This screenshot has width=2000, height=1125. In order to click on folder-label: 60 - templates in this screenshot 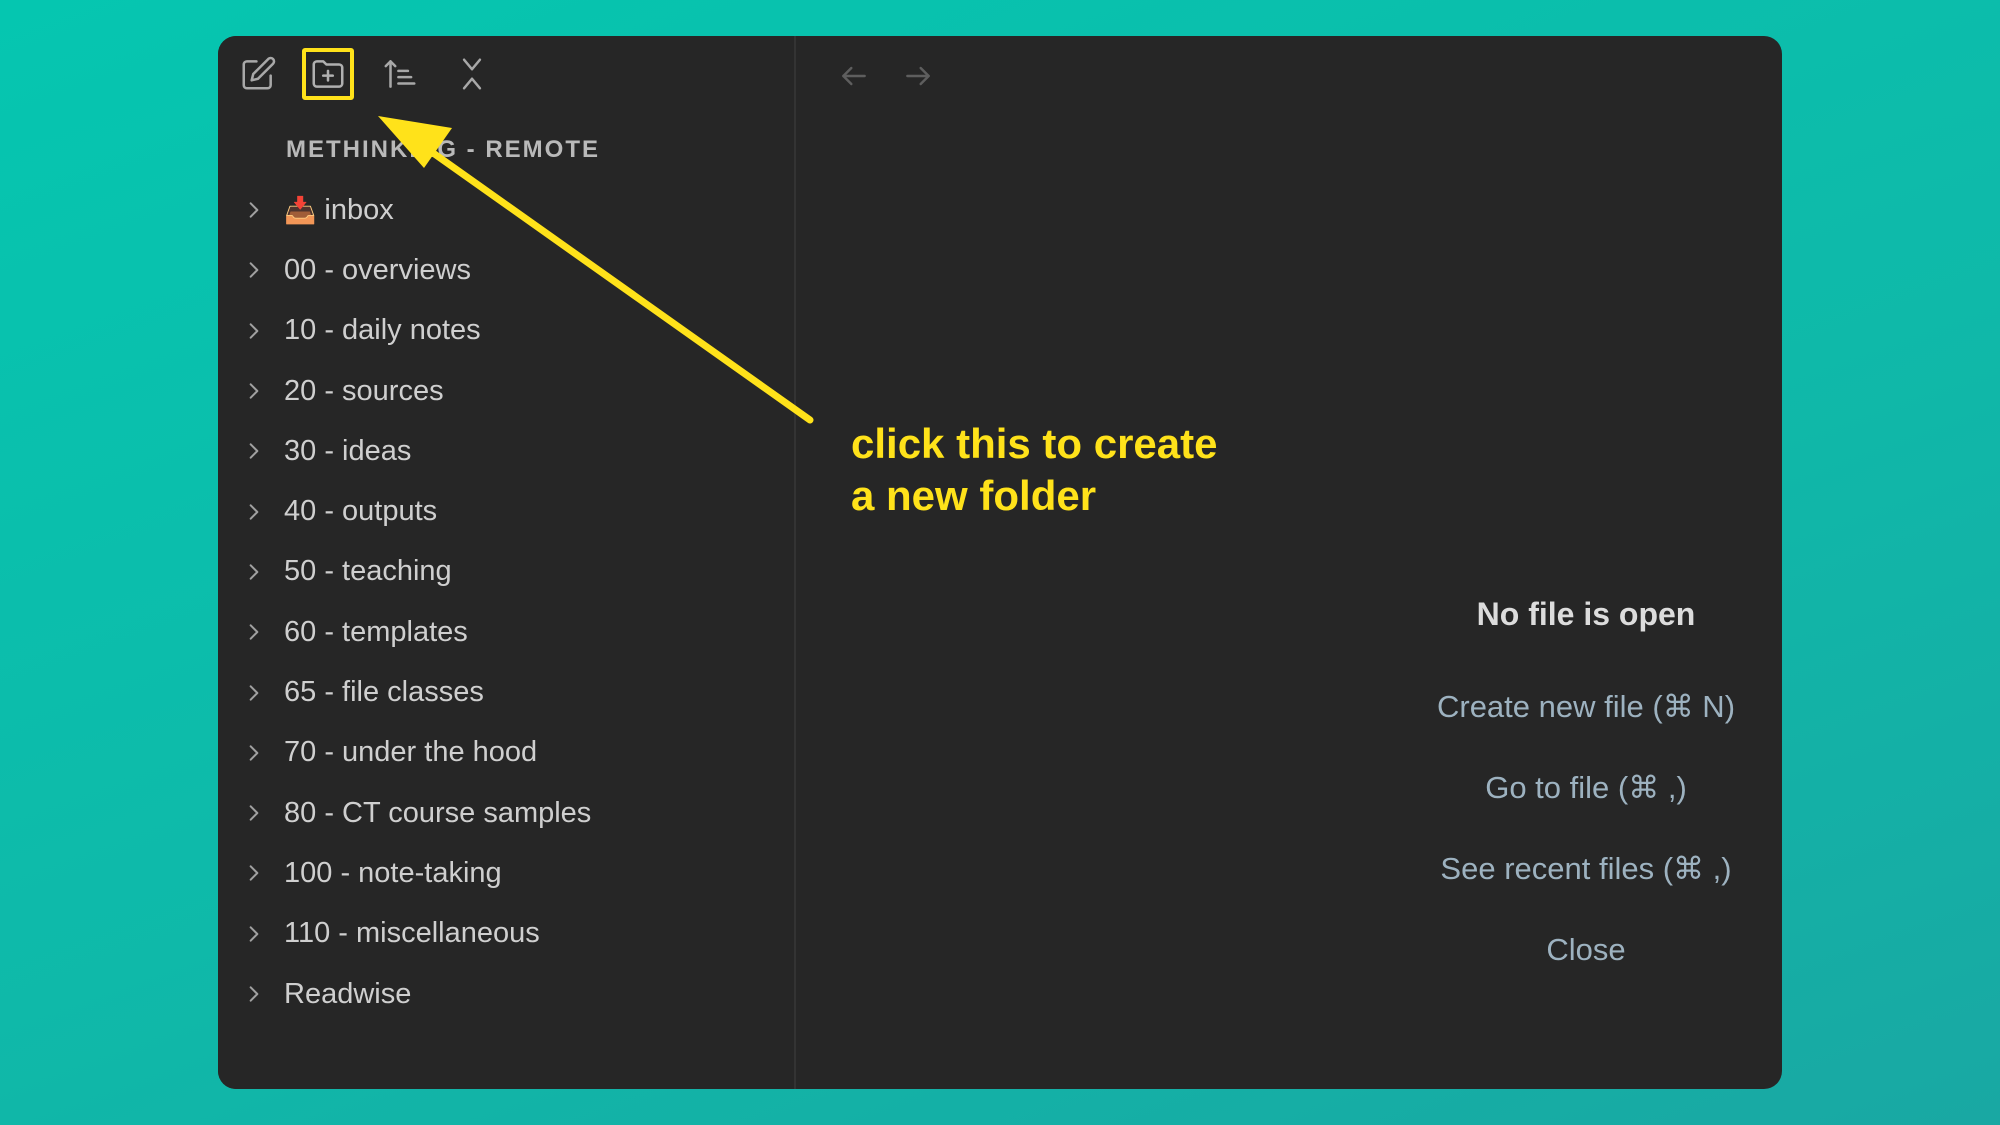, I will do `click(376, 631)`.